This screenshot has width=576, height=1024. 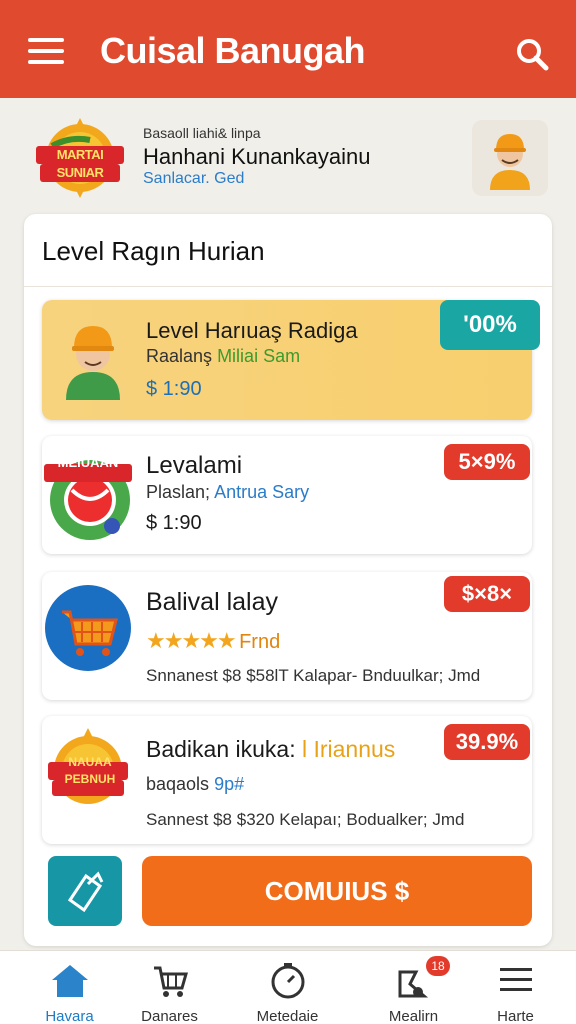 I want to click on cart-icon, so click(x=170, y=981).